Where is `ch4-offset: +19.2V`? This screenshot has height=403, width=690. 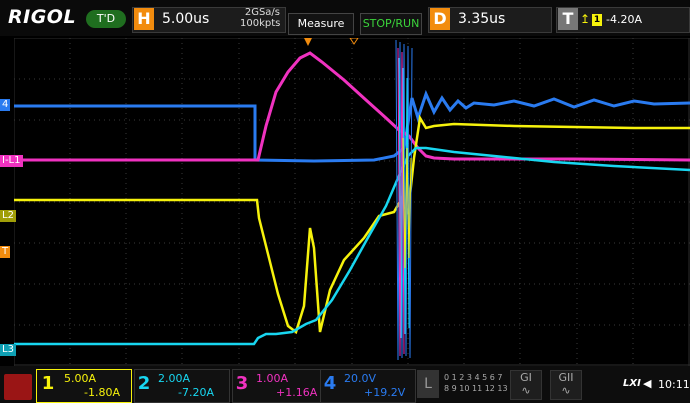
ch4-offset: +19.2V is located at coordinates (385, 392).